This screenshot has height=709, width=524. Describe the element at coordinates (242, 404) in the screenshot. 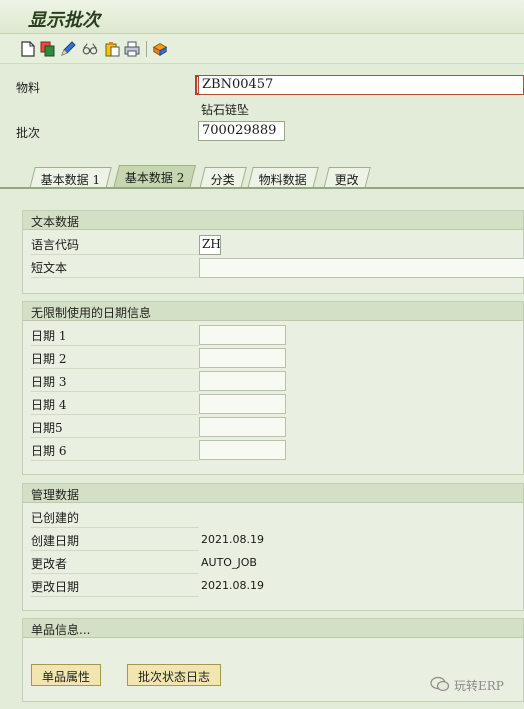

I see `date-4-field` at that location.